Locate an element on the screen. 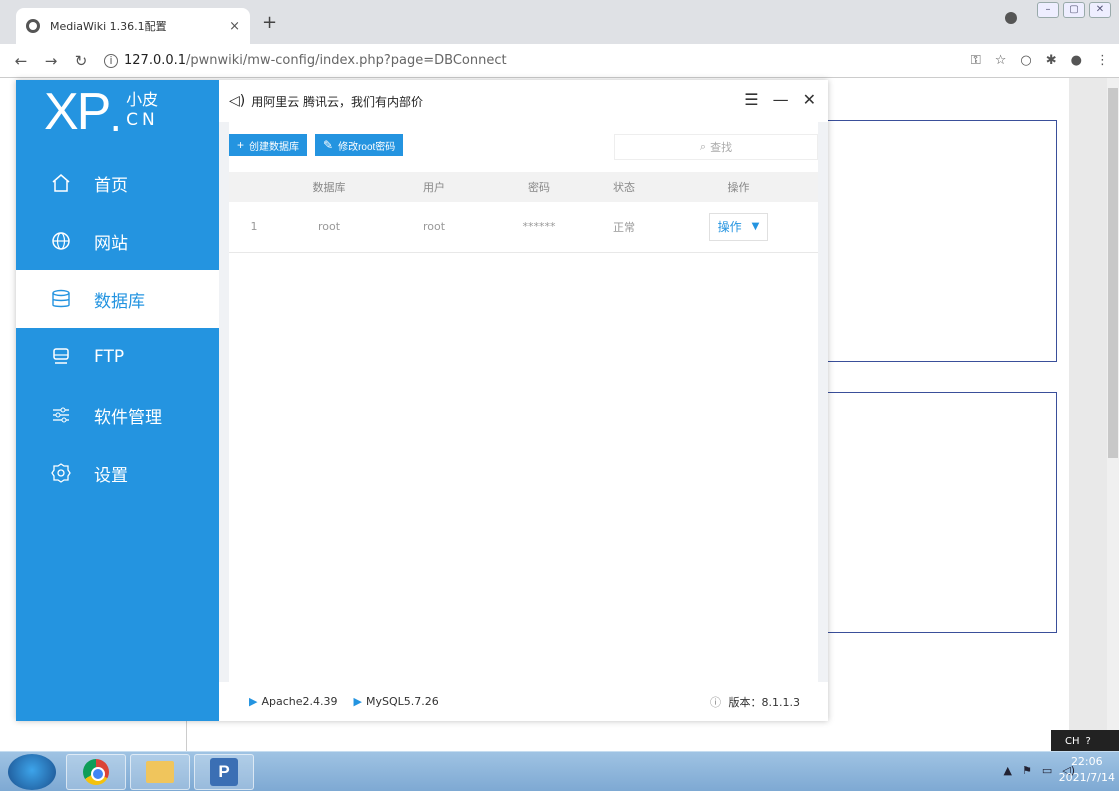 The width and height of the screenshot is (1119, 791). version-info: ⓘ 版本：8.1.1.3 is located at coordinates (755, 702).